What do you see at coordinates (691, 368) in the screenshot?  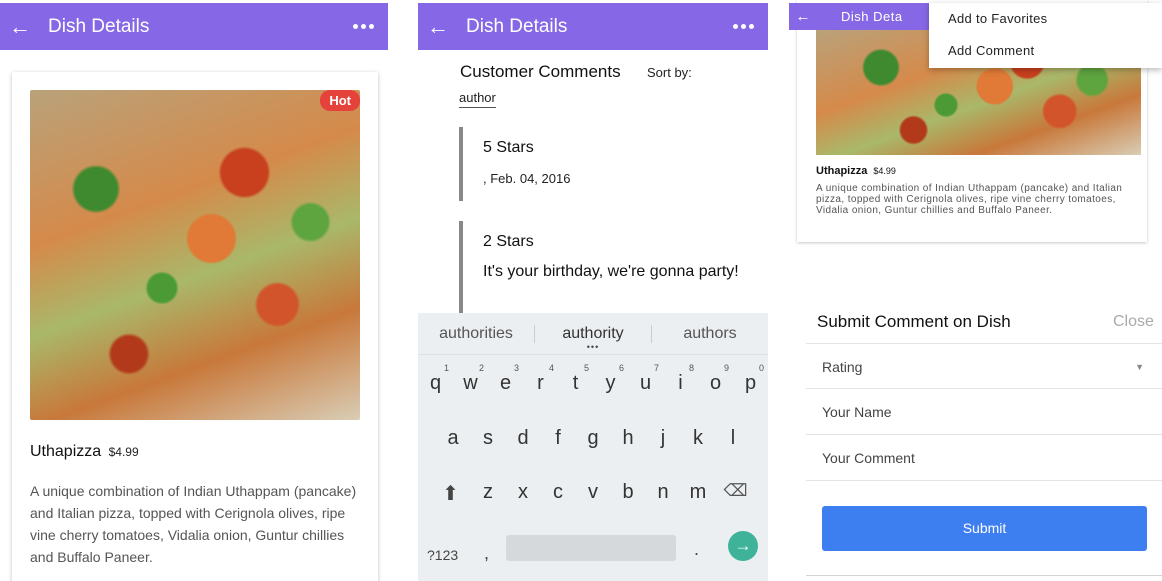 I see `key-number-hint: 8` at bounding box center [691, 368].